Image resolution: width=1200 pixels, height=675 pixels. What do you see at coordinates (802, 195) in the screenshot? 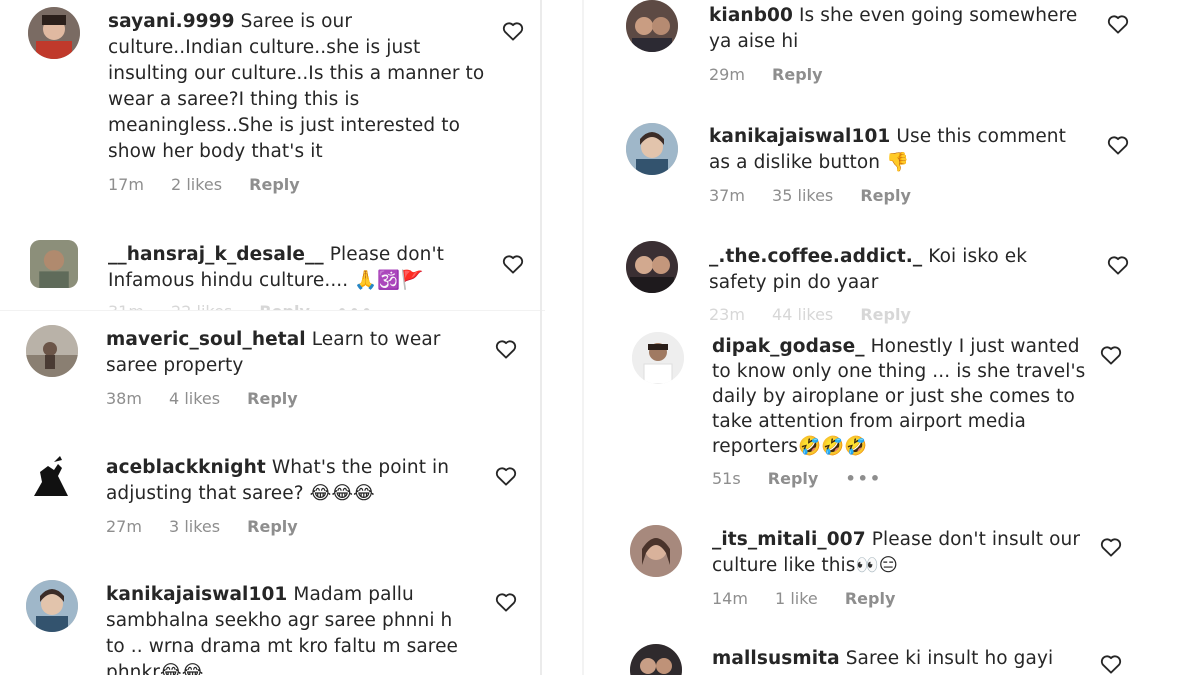
I see `like-count: 35 likes` at bounding box center [802, 195].